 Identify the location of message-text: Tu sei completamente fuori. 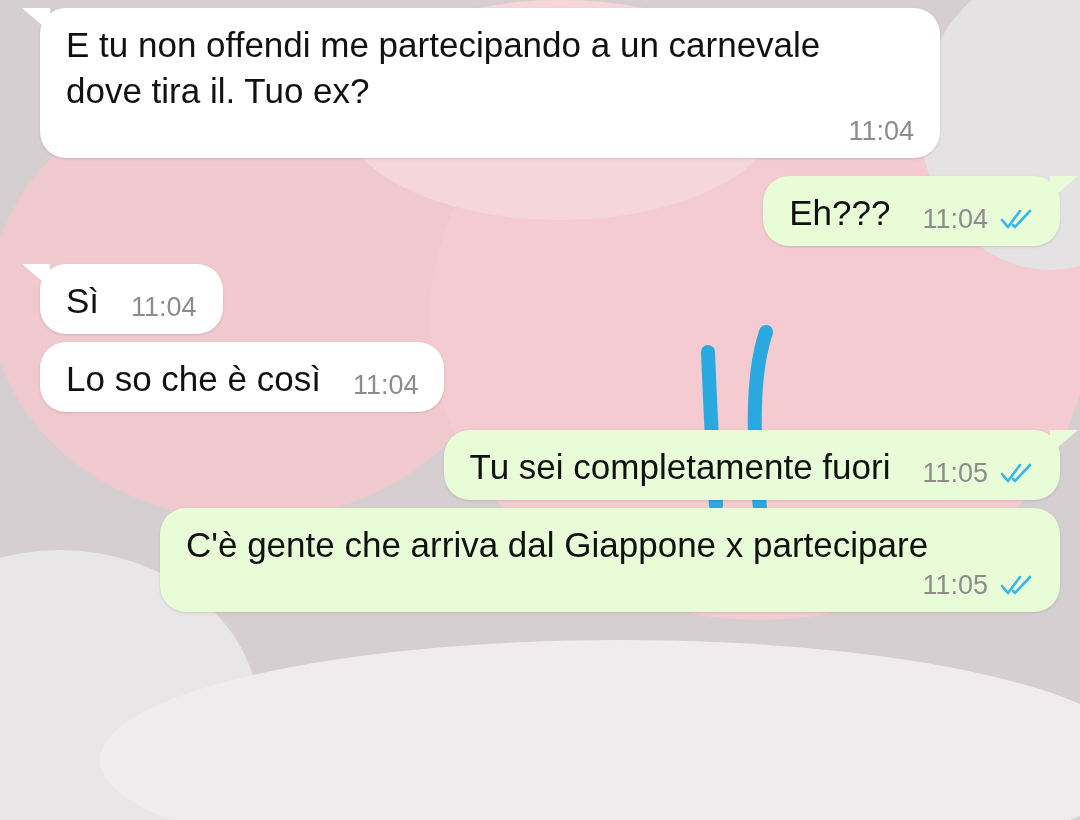
(680, 467).